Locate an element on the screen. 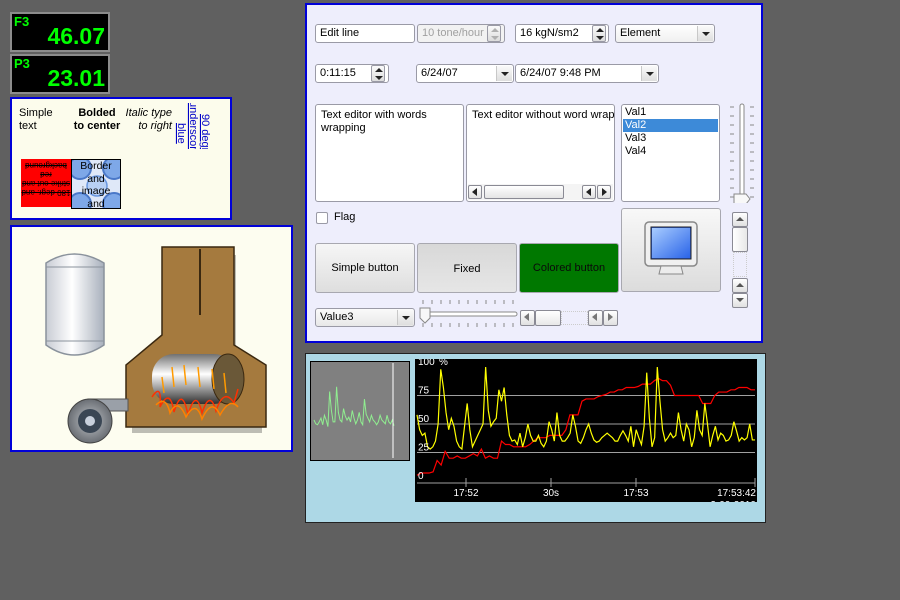 The image size is (900, 600). time-spin-buttons is located at coordinates (378, 73).